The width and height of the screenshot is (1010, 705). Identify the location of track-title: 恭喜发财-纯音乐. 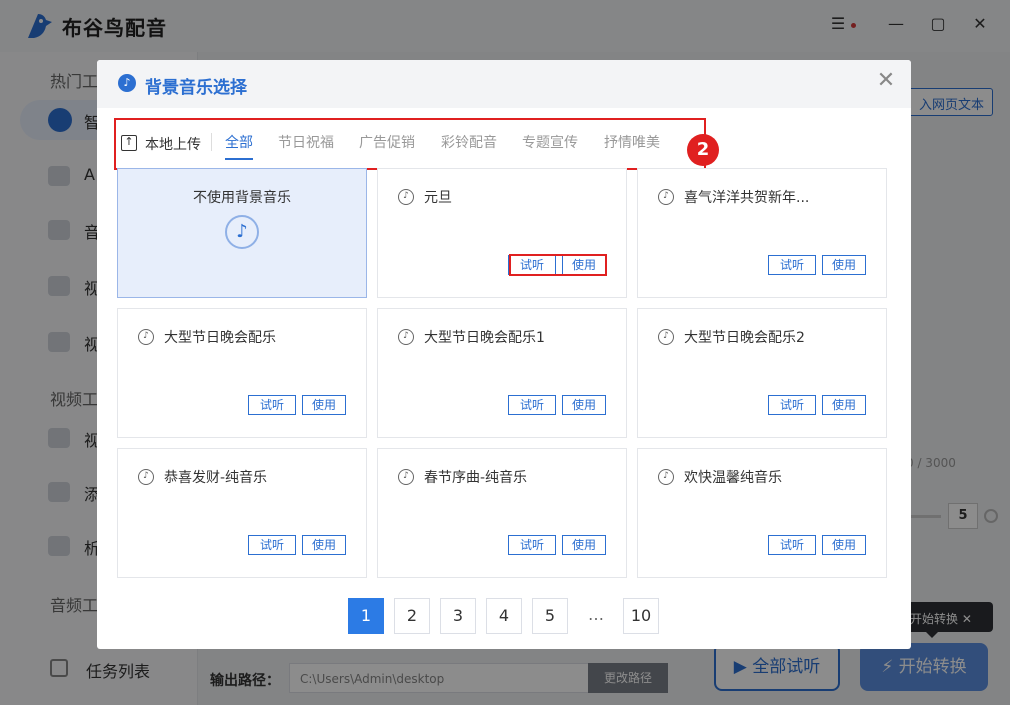
(216, 478).